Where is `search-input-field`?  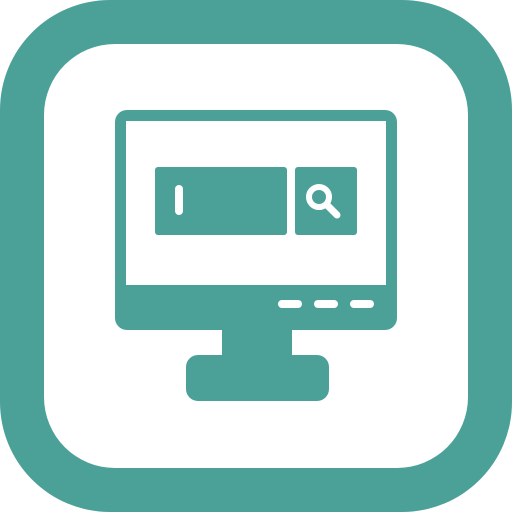
search-input-field is located at coordinates (221, 201).